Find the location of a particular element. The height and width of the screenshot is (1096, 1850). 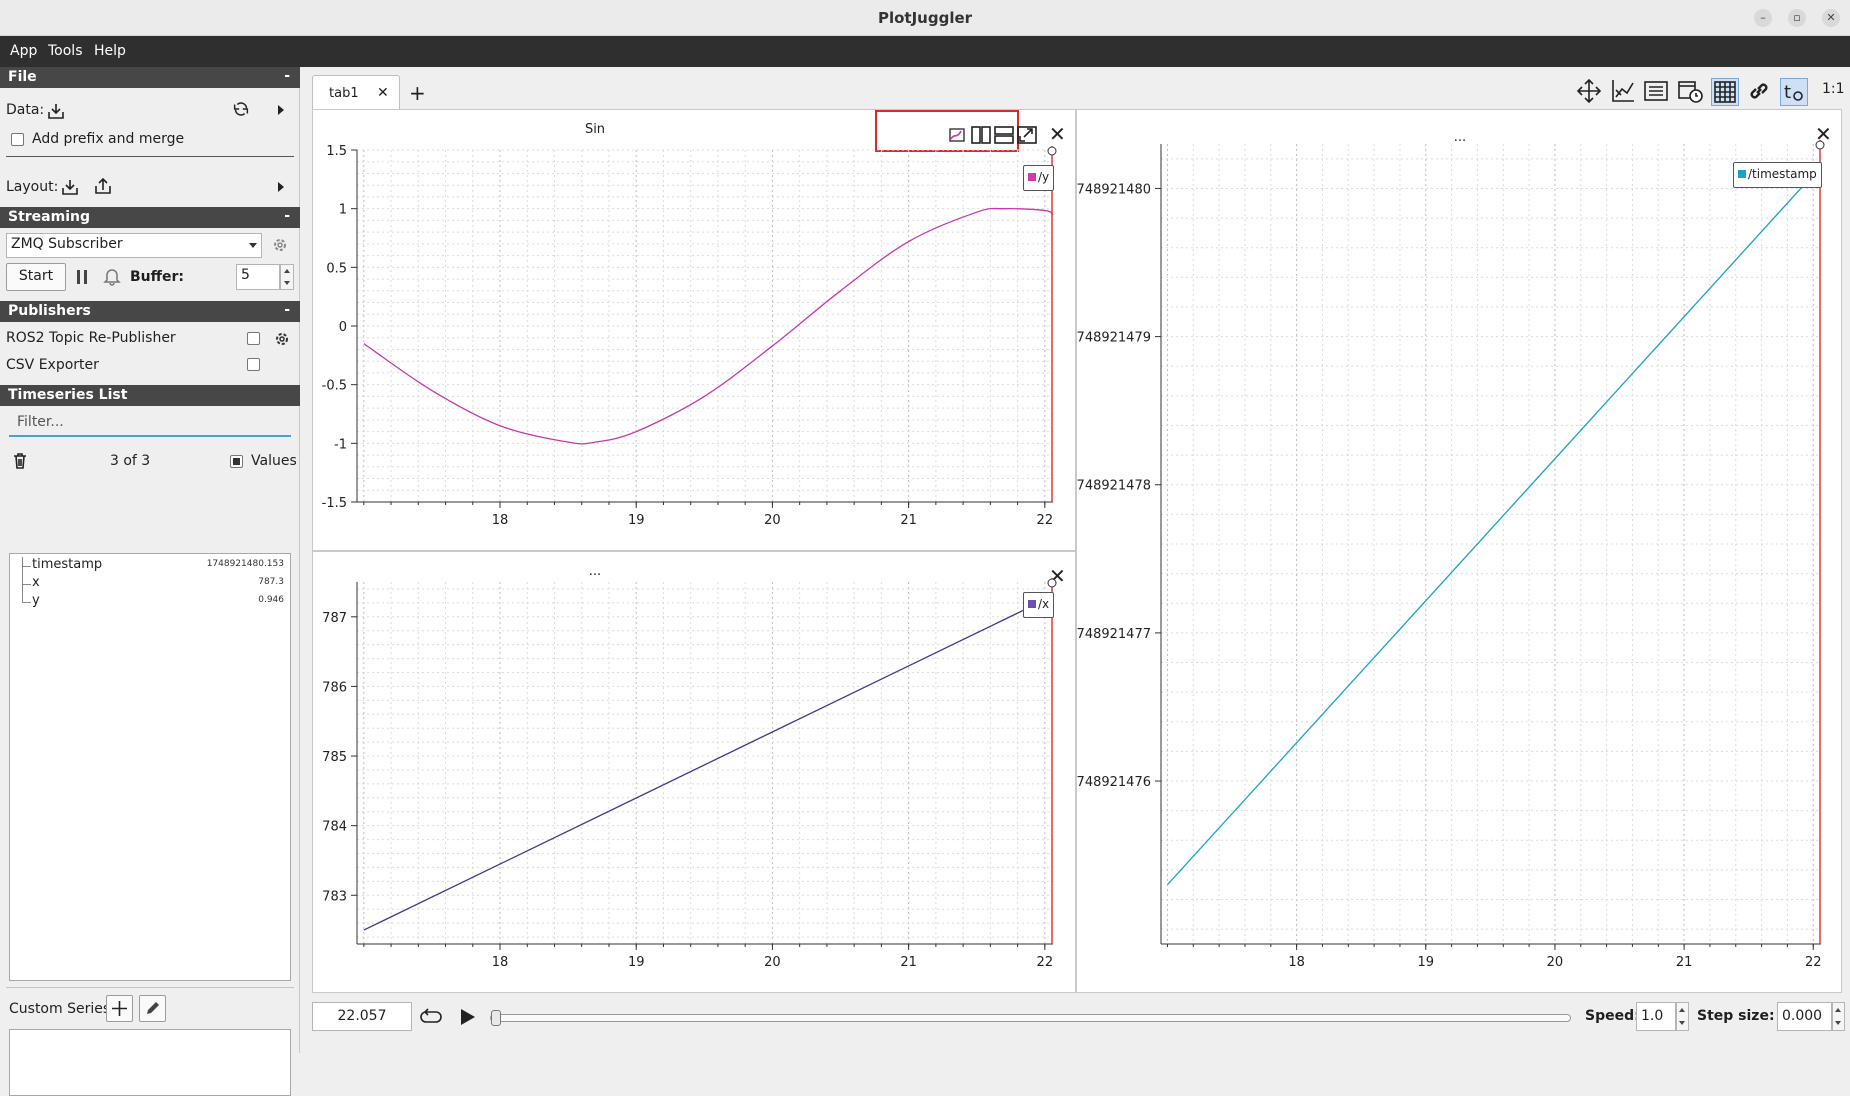

timeseries-list: timestamp 1748921480.153 x 787.3 y 0.946 is located at coordinates (150, 767).